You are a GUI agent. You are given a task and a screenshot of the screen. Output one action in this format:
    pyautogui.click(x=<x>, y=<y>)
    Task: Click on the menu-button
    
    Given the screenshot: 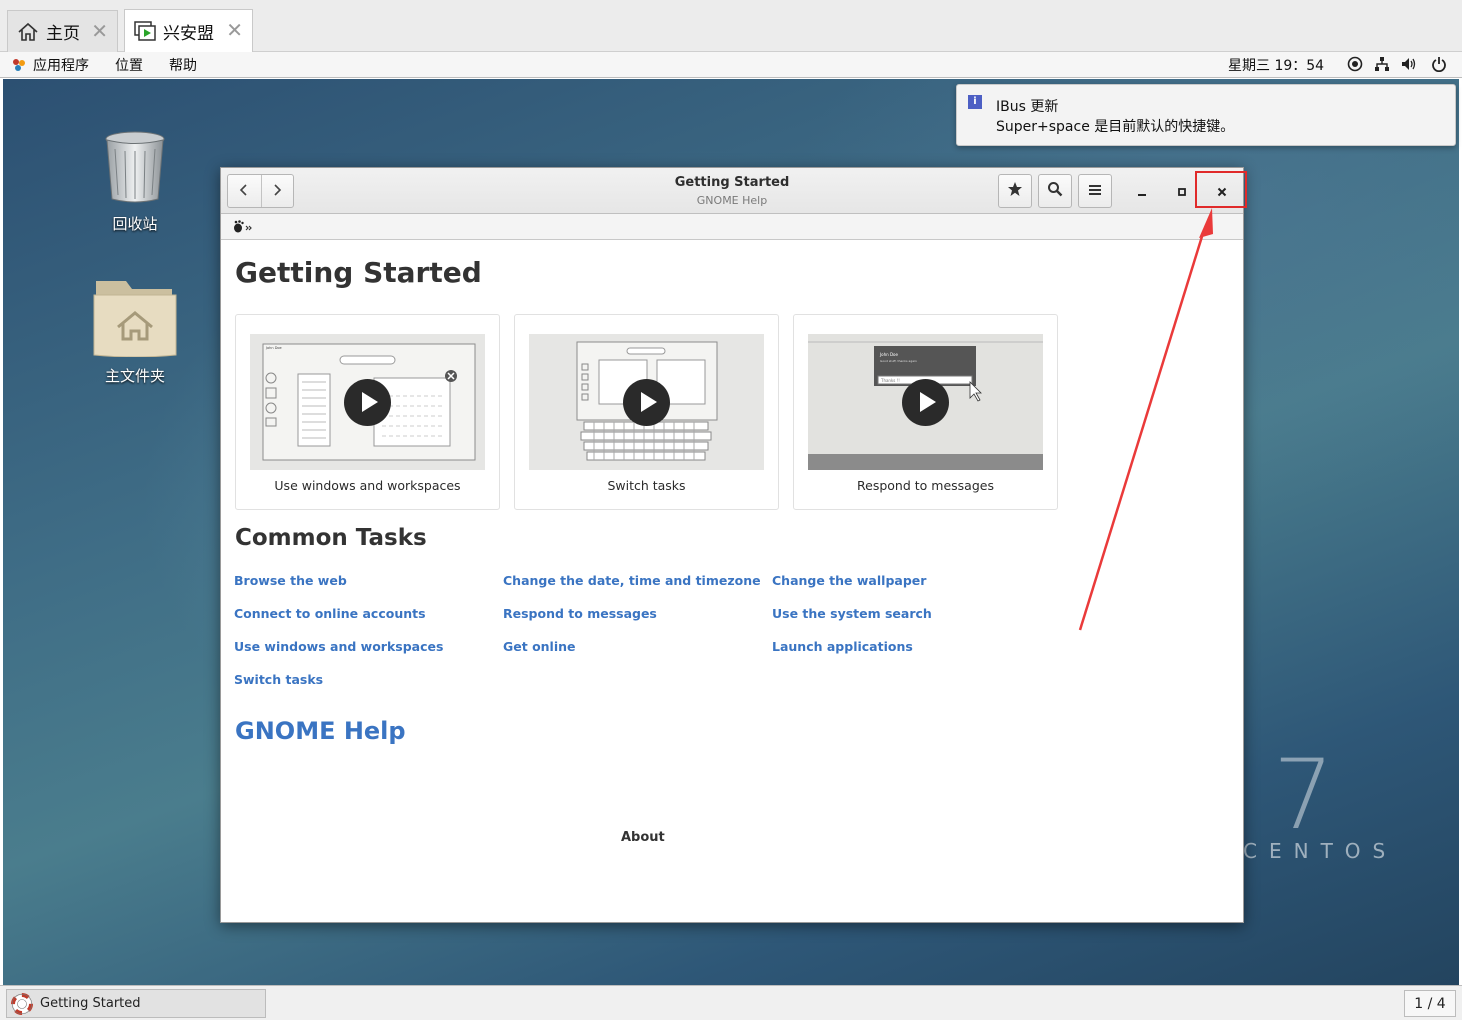 What is the action you would take?
    pyautogui.click(x=1095, y=191)
    